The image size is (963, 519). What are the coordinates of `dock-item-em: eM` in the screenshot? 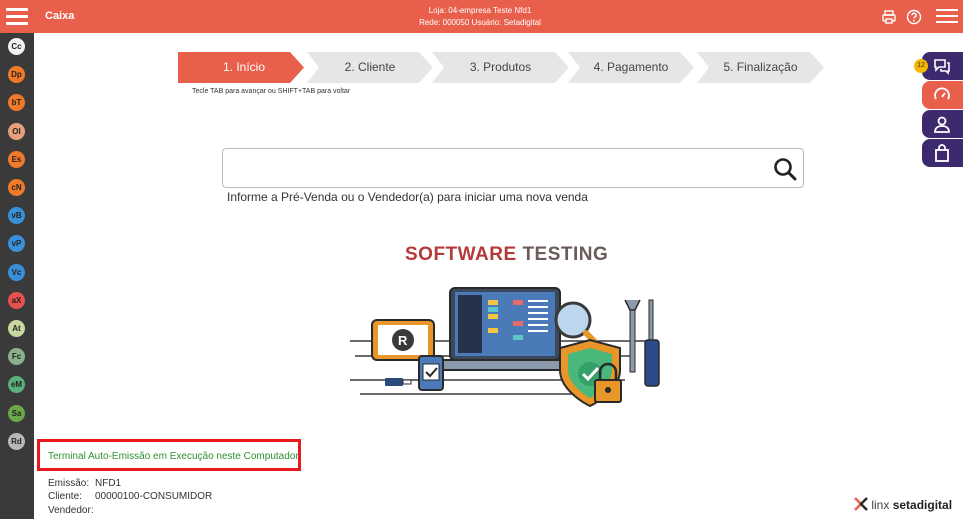 It's located at (16, 385).